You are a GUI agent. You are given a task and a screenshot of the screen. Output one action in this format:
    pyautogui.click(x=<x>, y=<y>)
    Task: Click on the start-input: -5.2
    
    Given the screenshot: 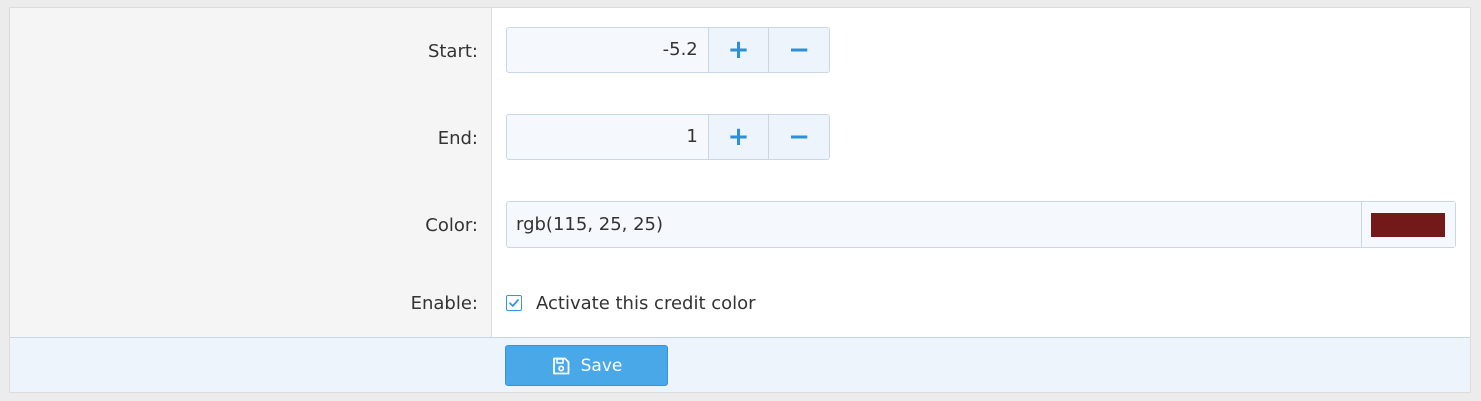 What is the action you would take?
    pyautogui.click(x=608, y=50)
    